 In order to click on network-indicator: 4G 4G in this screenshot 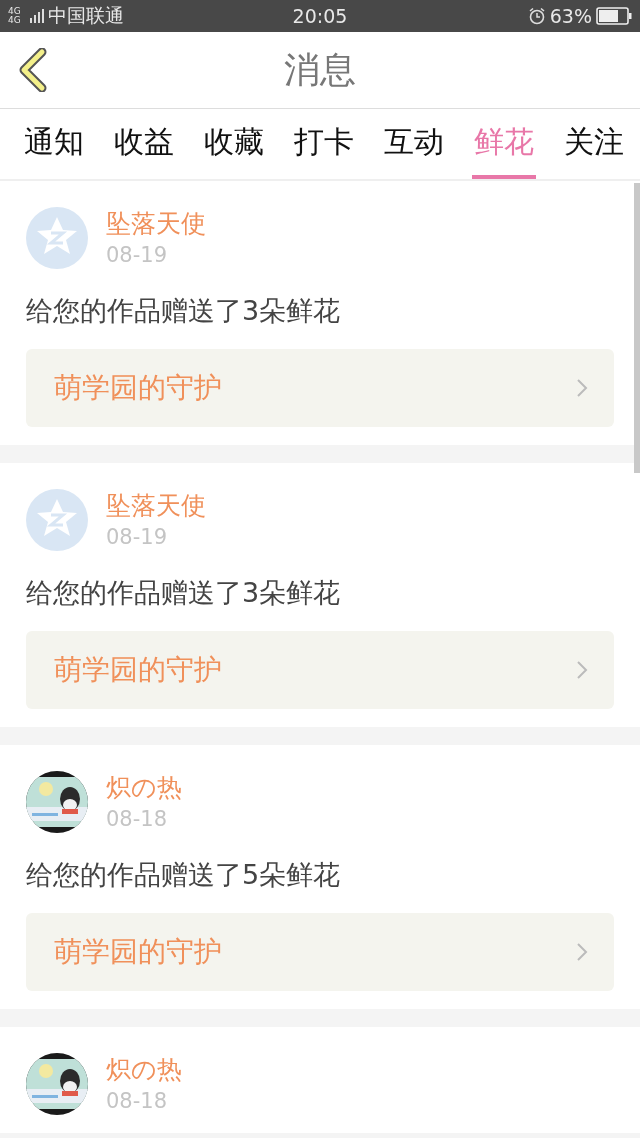, I will do `click(15, 16)`.